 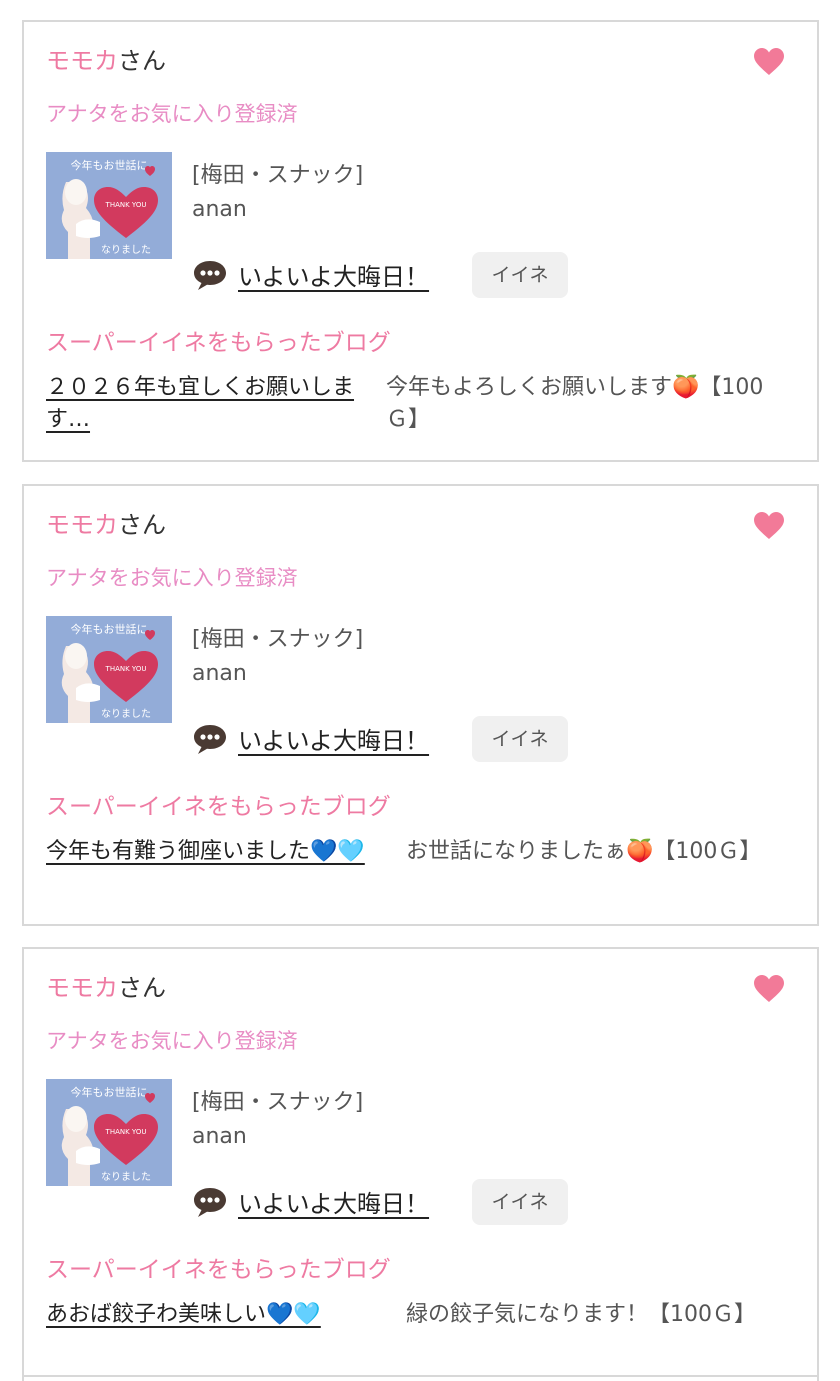 I want to click on super-iine-comment: 緑の餃子気になります！【100Ｇ】, so click(x=581, y=1314).